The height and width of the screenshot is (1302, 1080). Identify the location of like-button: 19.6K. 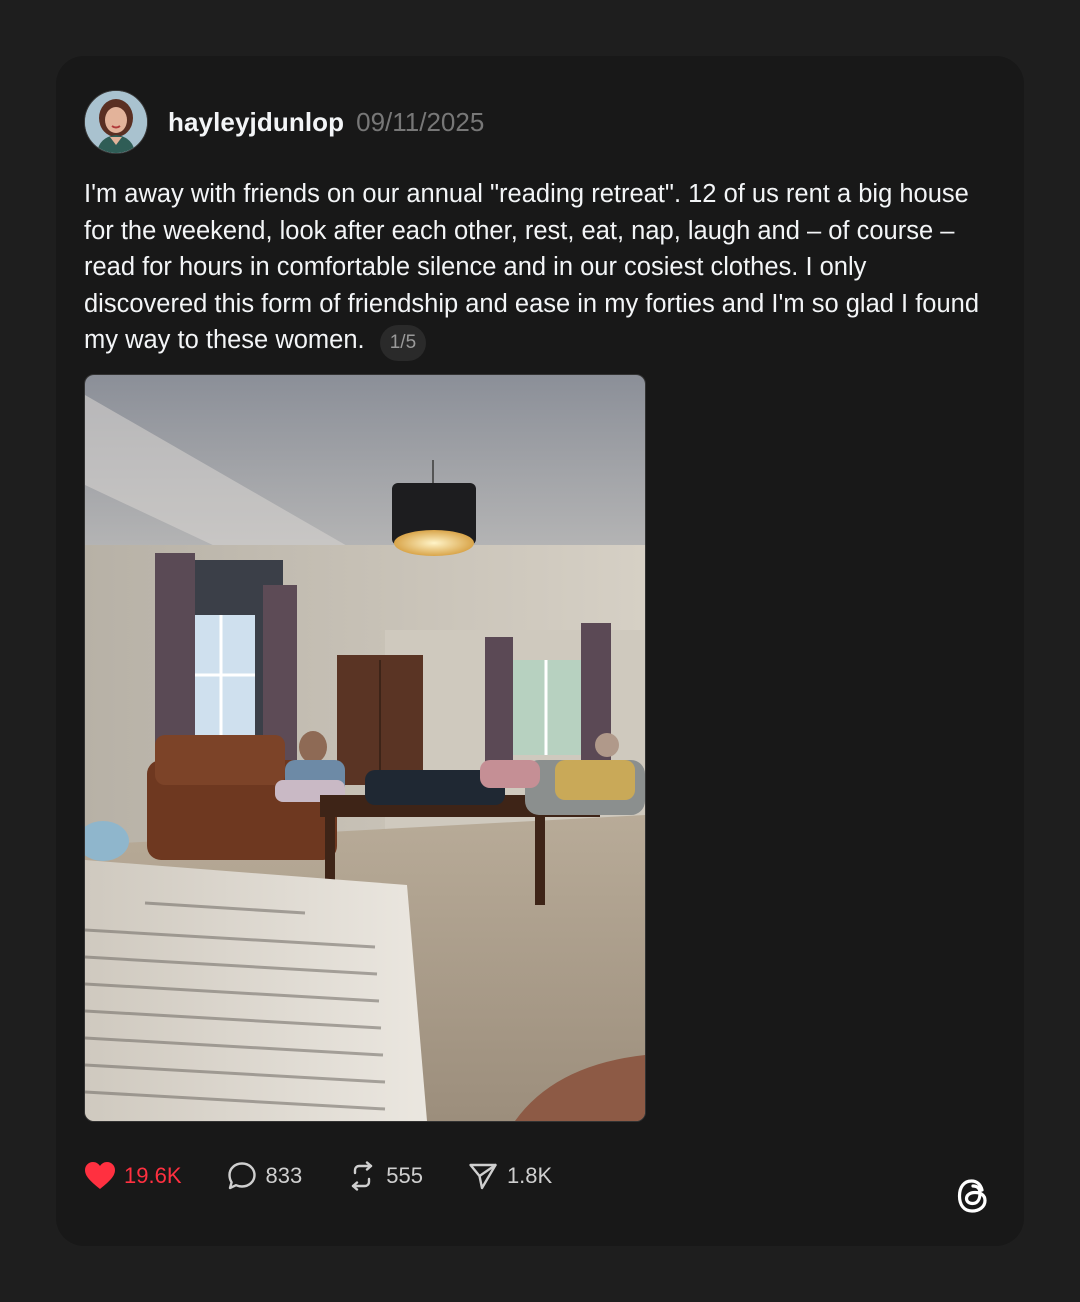
(133, 1176).